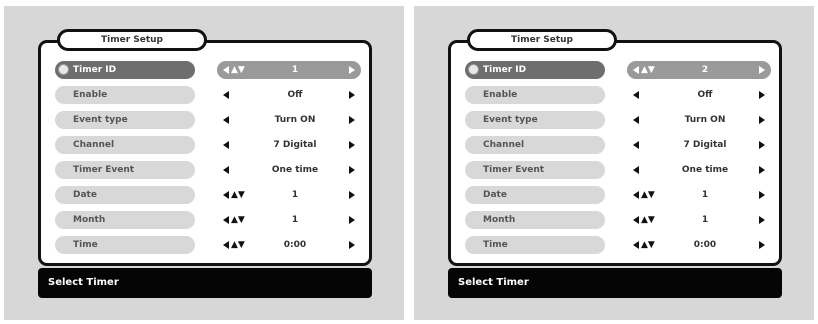  I want to click on value-selector: ▲▼ 2, so click(699, 70).